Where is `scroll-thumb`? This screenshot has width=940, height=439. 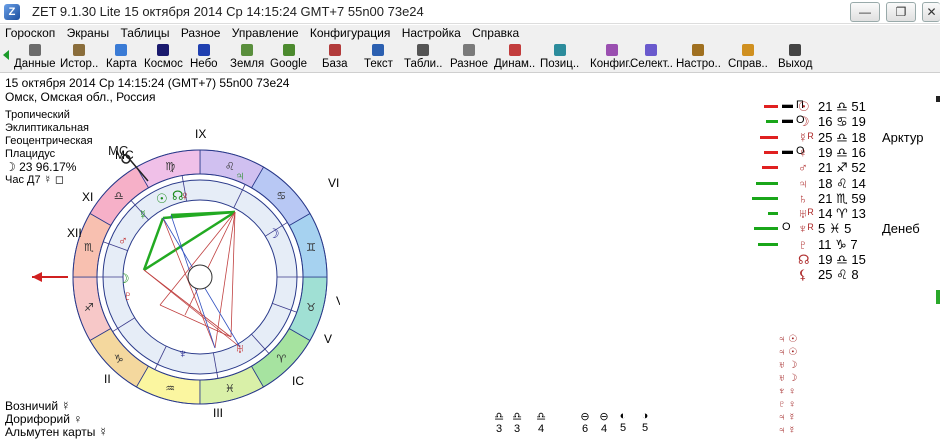
scroll-thumb is located at coordinates (938, 297).